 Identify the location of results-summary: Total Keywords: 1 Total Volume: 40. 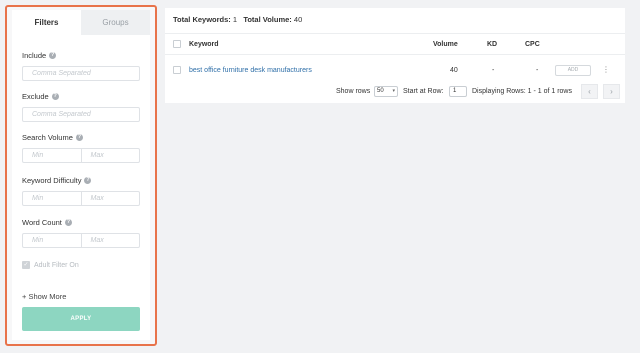
(237, 19).